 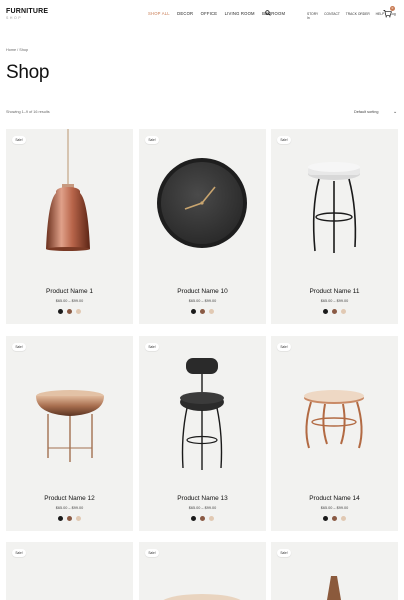 What do you see at coordinates (17, 50) in the screenshot?
I see `breadcrumb: Home / Shop` at bounding box center [17, 50].